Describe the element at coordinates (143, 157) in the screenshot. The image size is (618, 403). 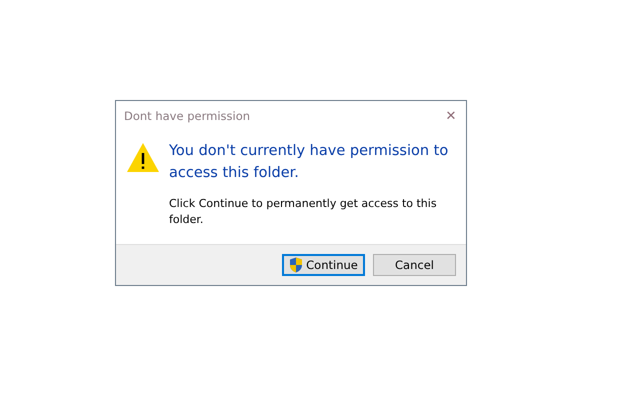
I see `warning-icon` at that location.